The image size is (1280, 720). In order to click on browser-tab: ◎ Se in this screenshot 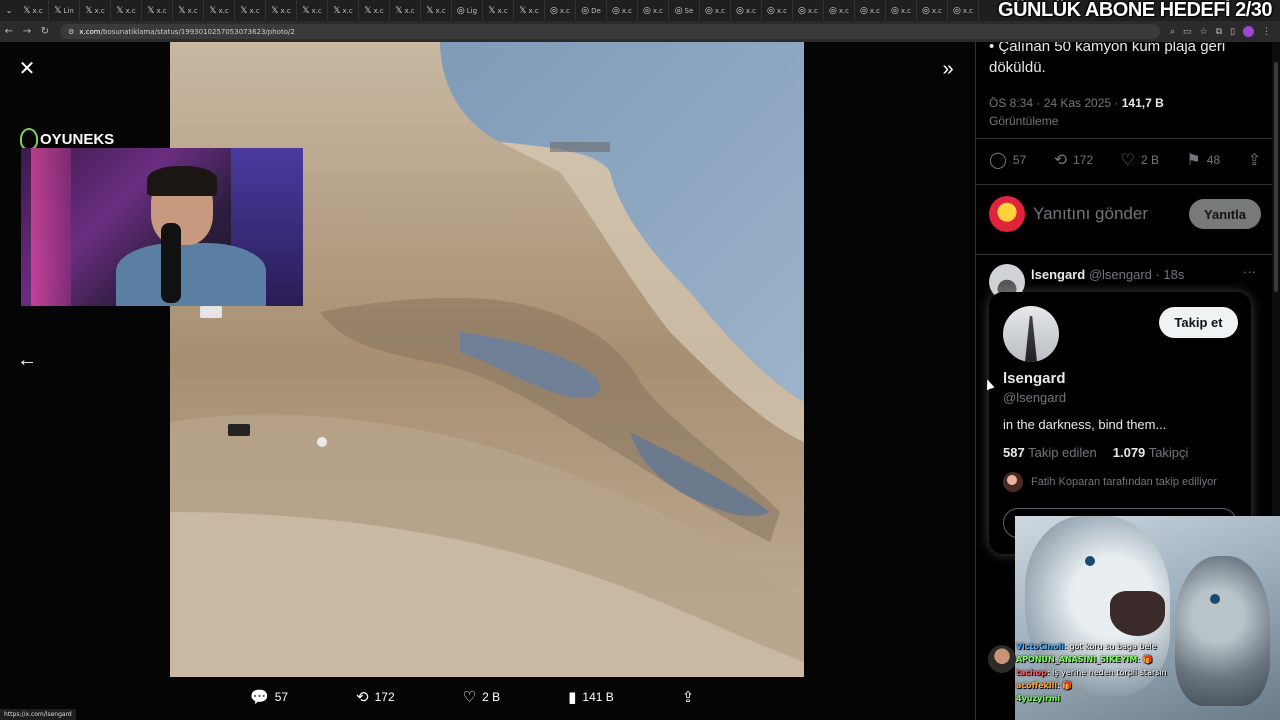, I will do `click(684, 10)`.